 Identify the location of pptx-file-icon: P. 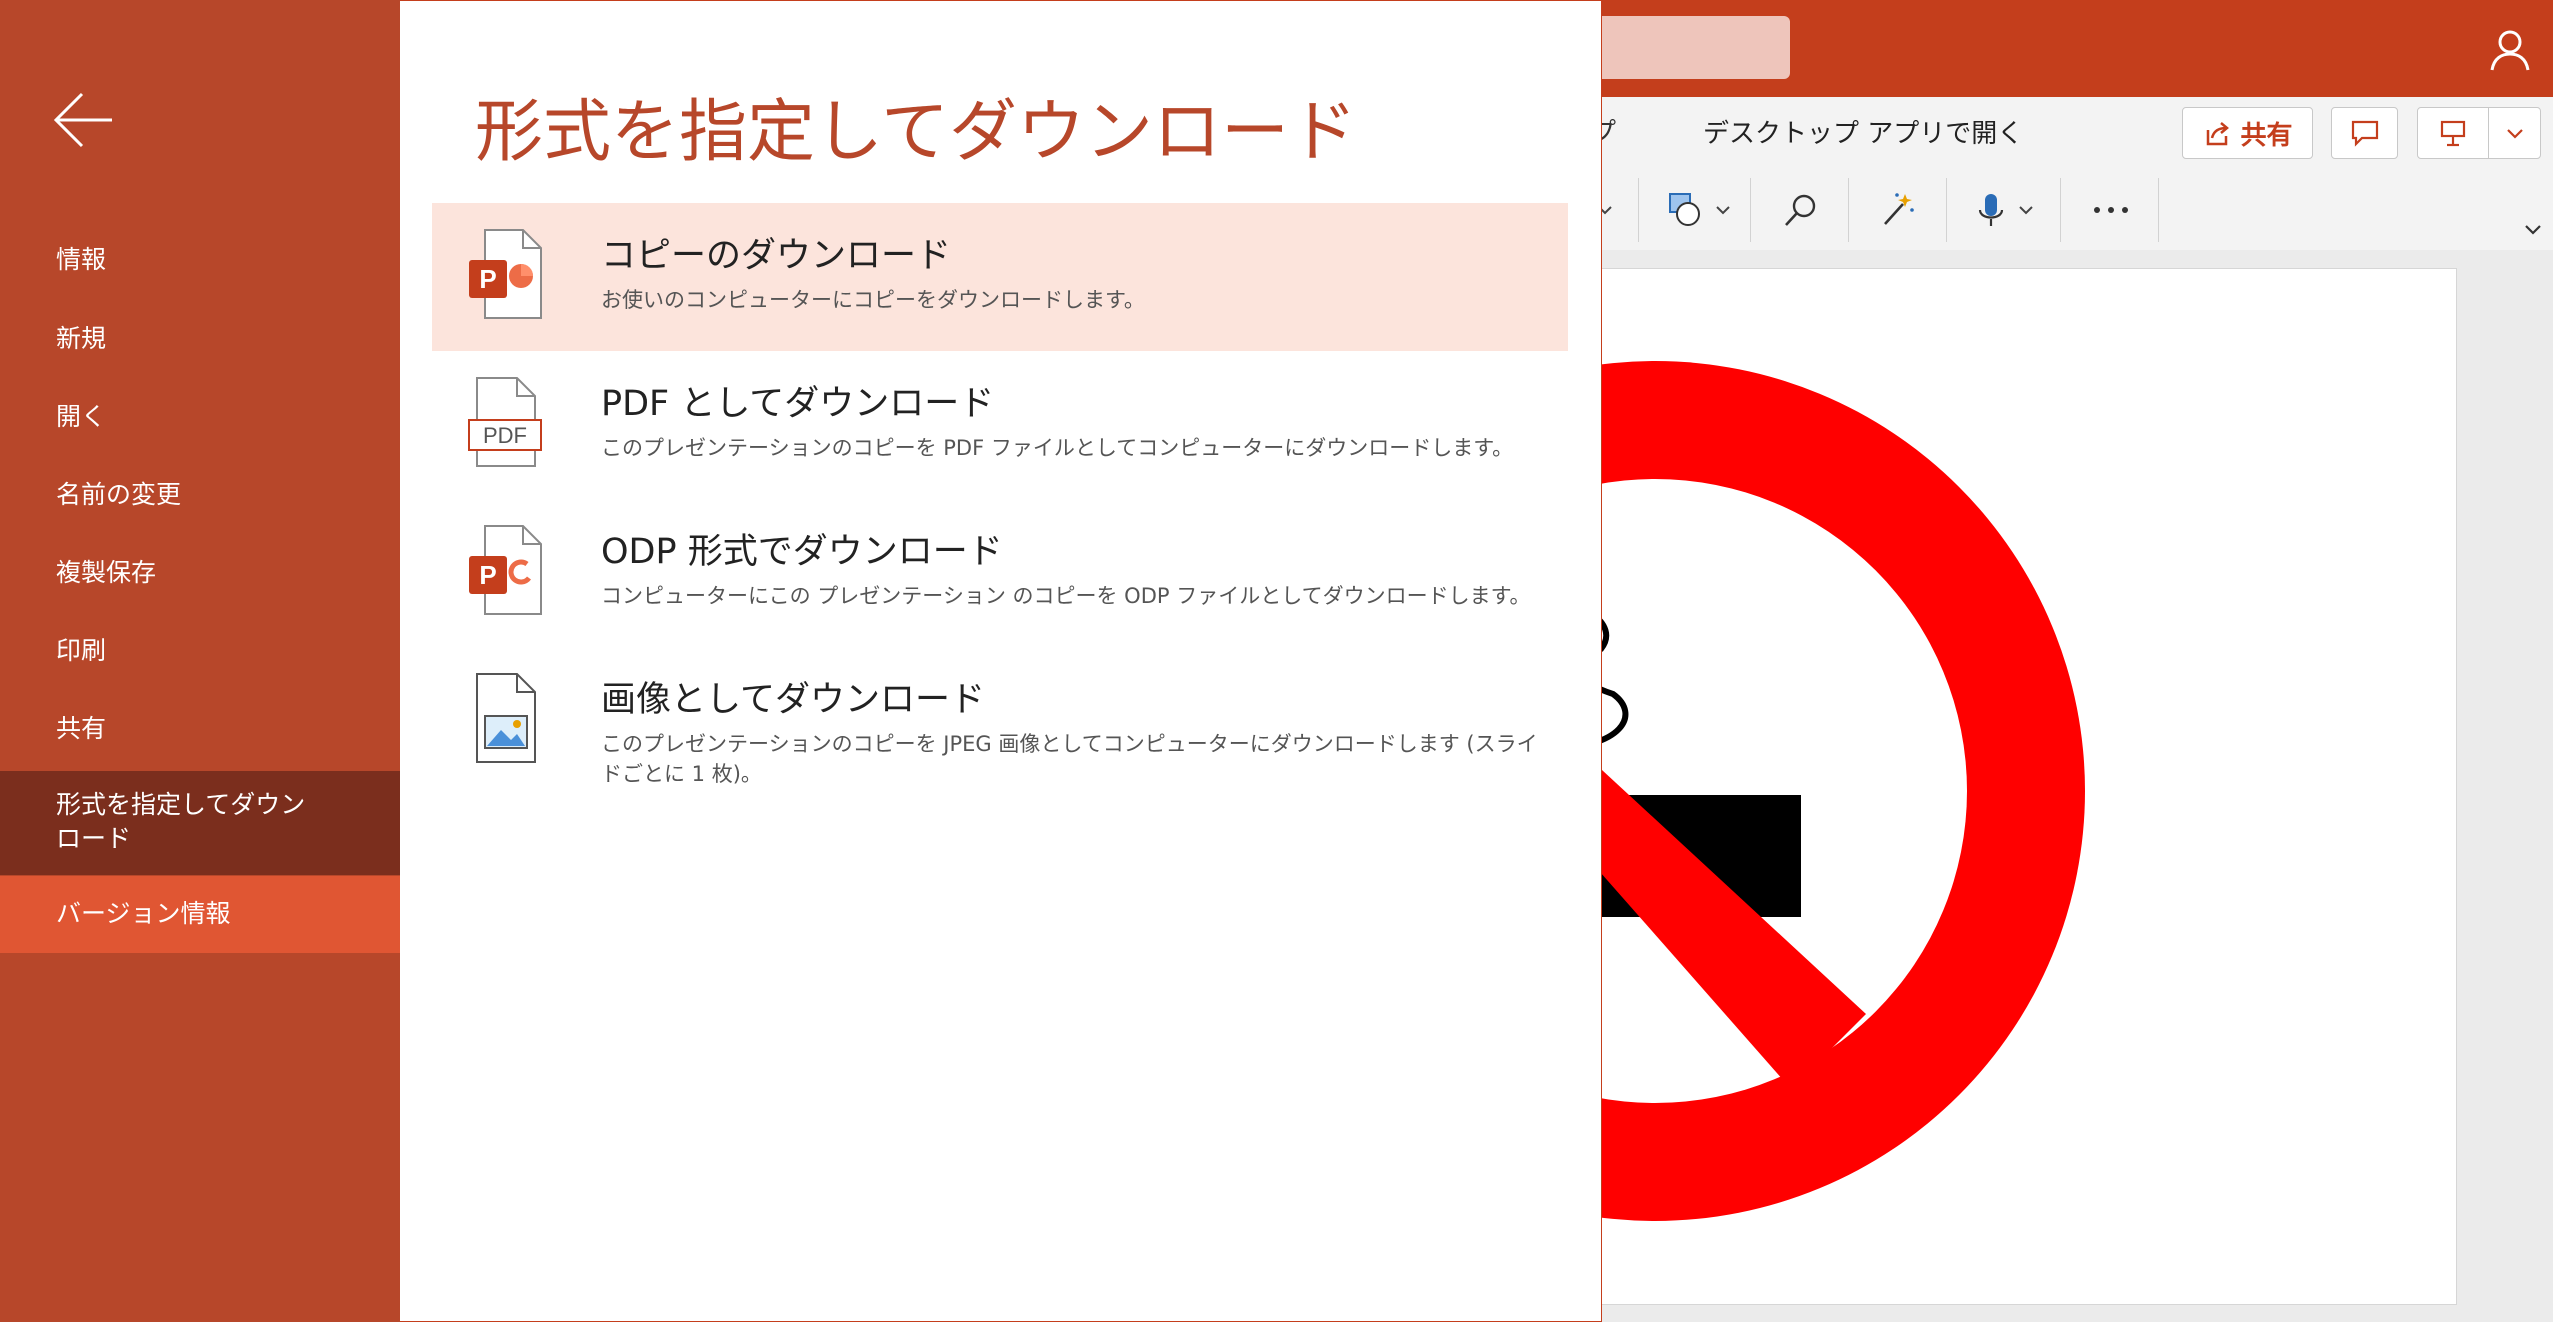
(505, 274).